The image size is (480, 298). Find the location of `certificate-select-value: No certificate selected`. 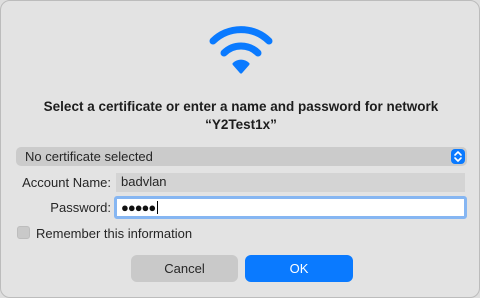

certificate-select-value: No certificate selected is located at coordinates (89, 156).